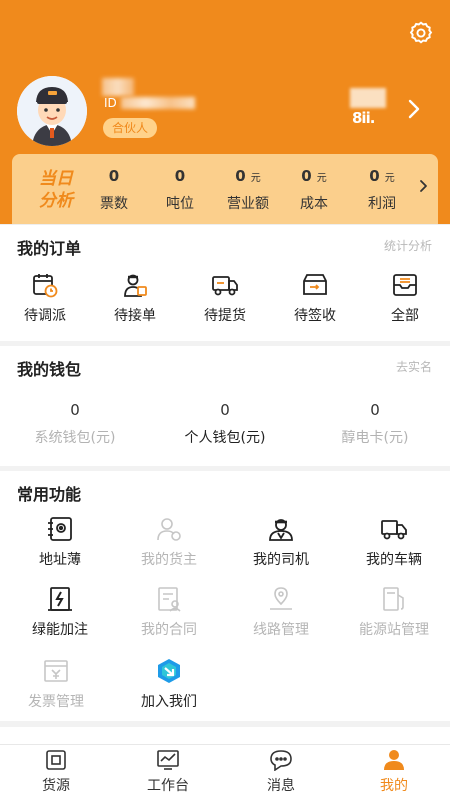 The height and width of the screenshot is (800, 450). Describe the element at coordinates (248, 189) in the screenshot. I see `stat-revenue: 0 元 营业额` at that location.